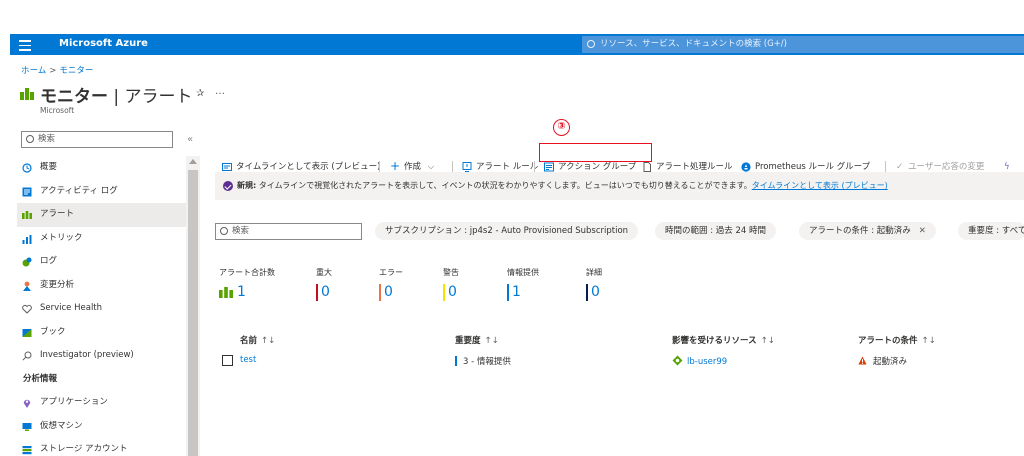  Describe the element at coordinates (391, 272) in the screenshot. I see `summary-label-error: エラー` at that location.